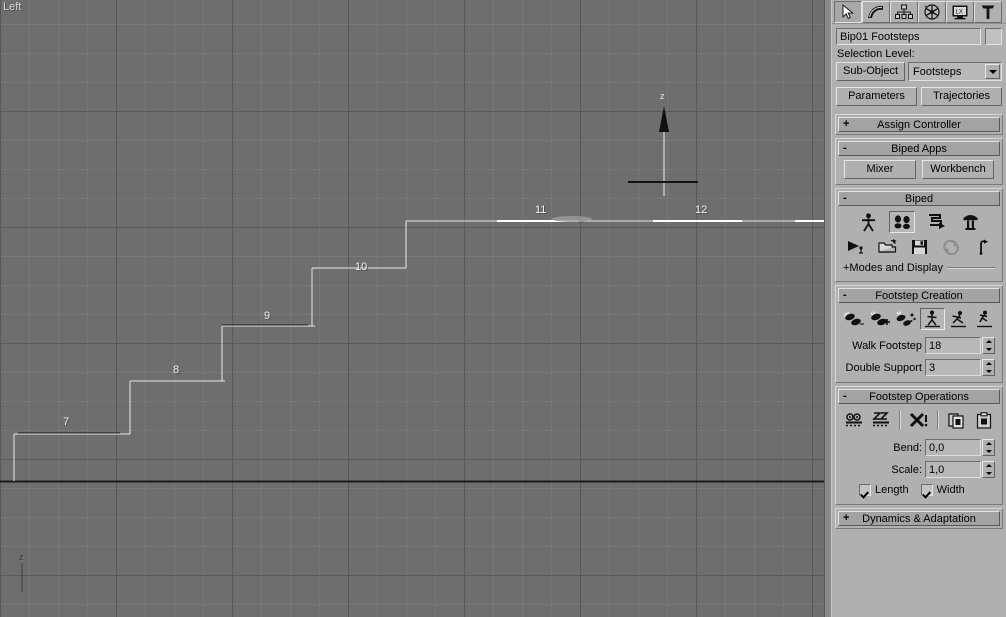  I want to click on rollout-footstep-operations-header: - Footstep Operations, so click(919, 396).